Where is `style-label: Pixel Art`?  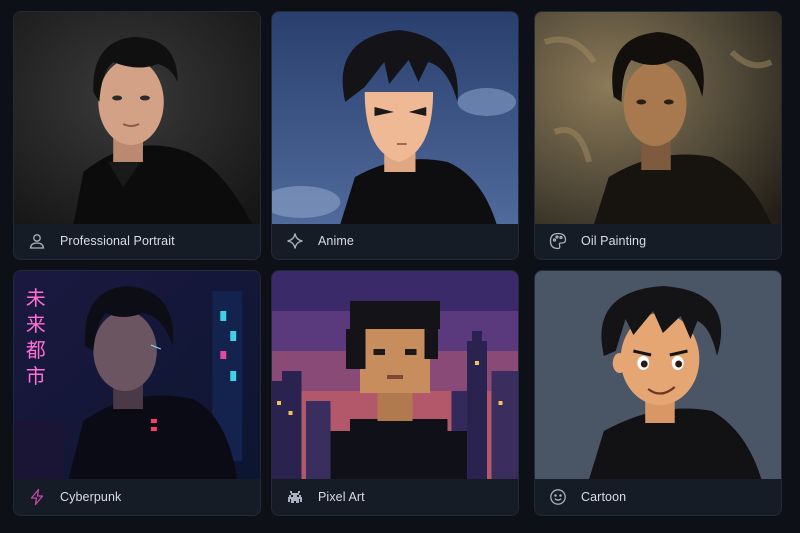 style-label: Pixel Art is located at coordinates (341, 497).